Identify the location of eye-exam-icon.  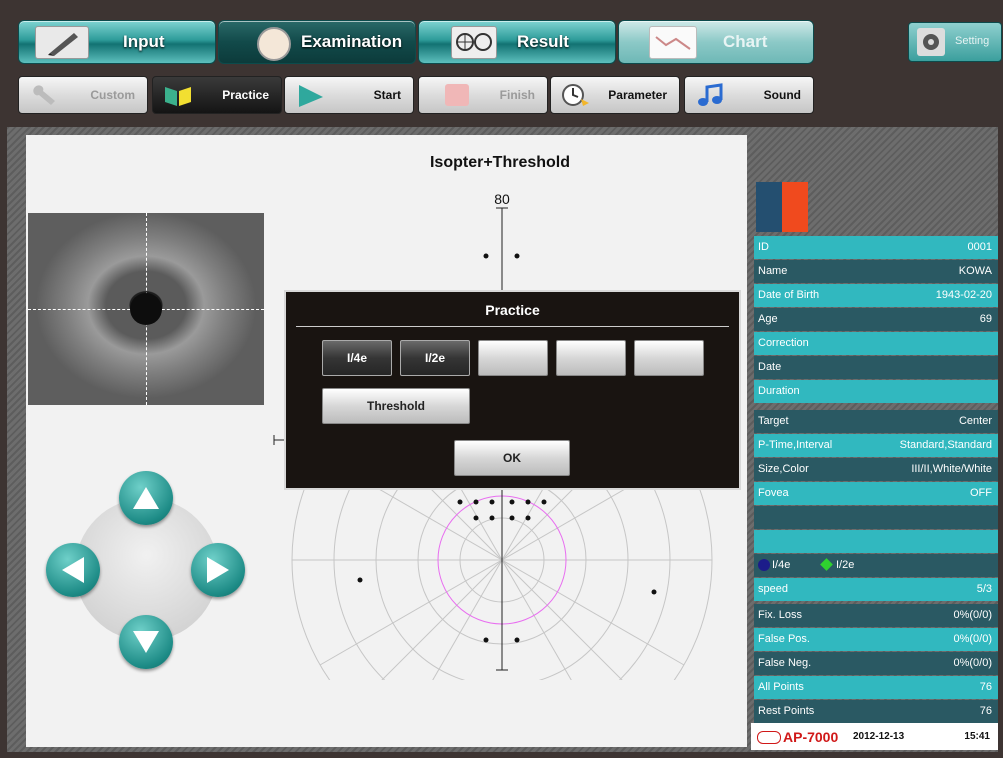
(274, 44).